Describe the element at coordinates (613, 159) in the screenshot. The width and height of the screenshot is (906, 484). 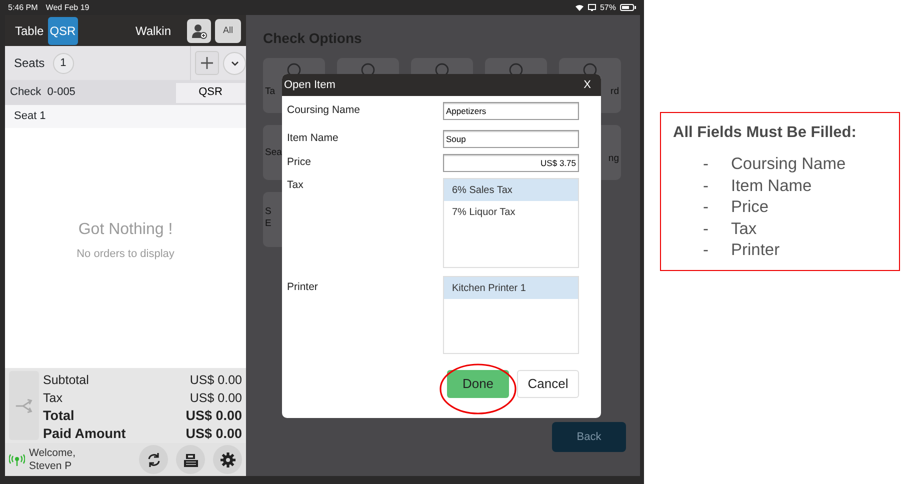
I see `tile-label: ng` at that location.